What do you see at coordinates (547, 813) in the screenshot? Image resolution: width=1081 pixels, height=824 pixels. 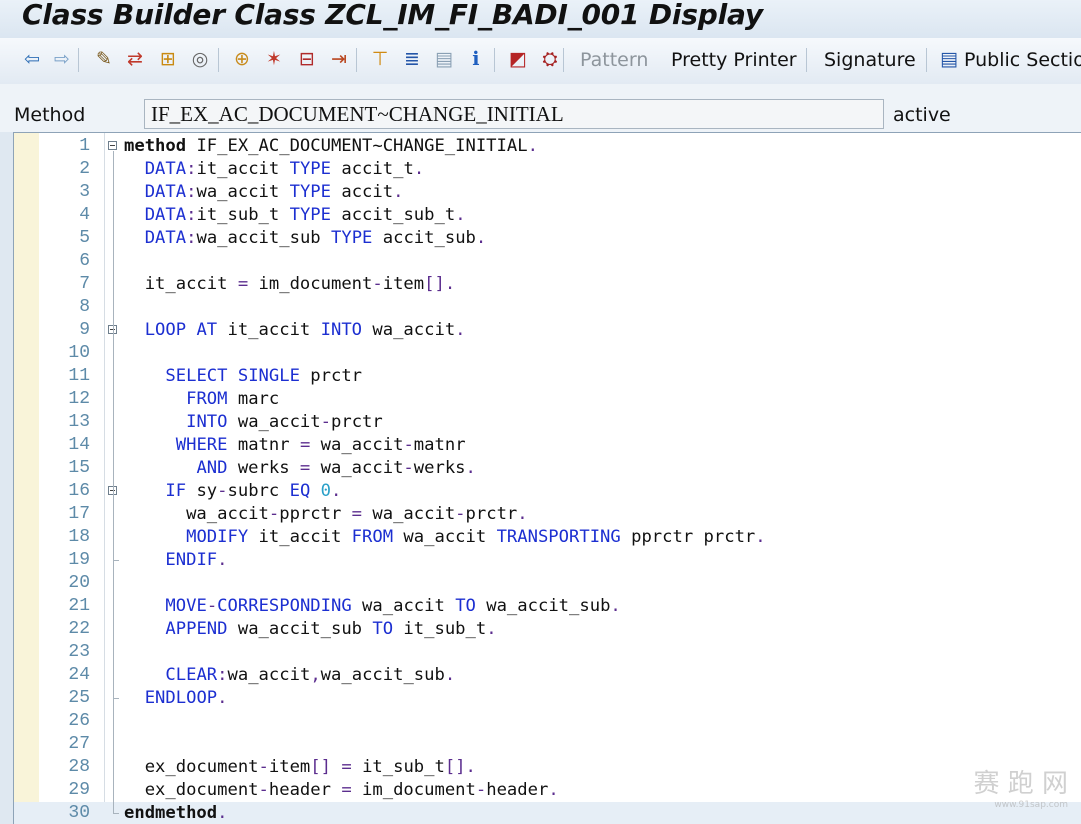 I see `code-line: 30 endmethod.` at bounding box center [547, 813].